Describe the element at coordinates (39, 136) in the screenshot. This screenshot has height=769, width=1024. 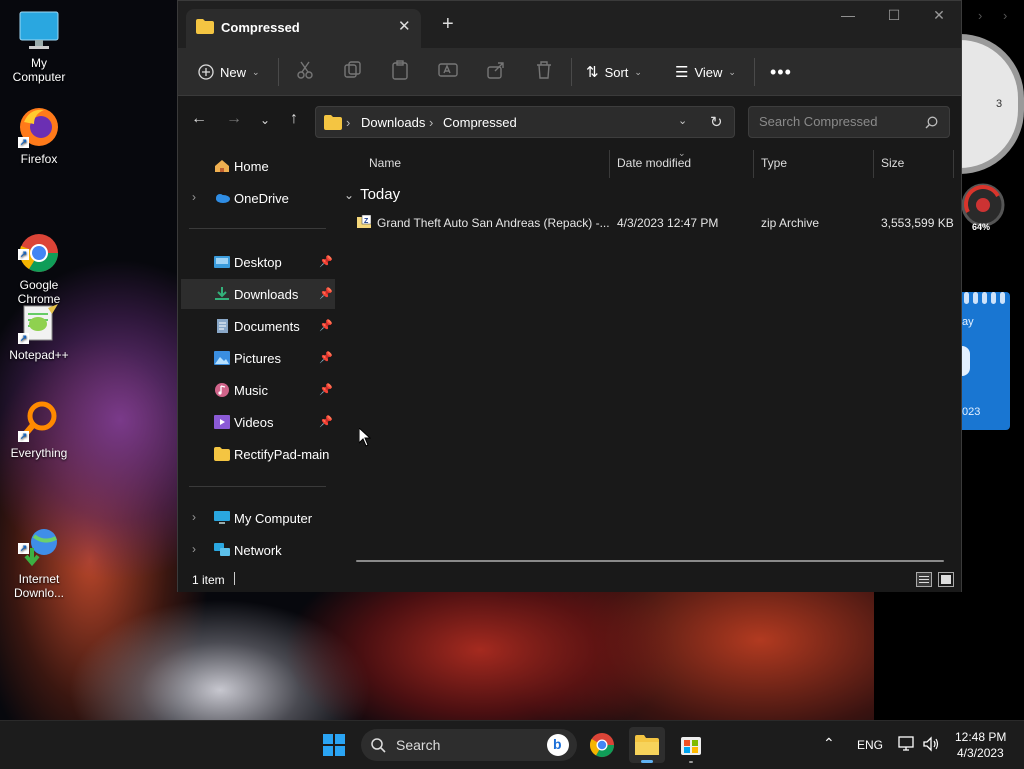
I see `desktop-icon-firefox: ↗ Firefox` at that location.